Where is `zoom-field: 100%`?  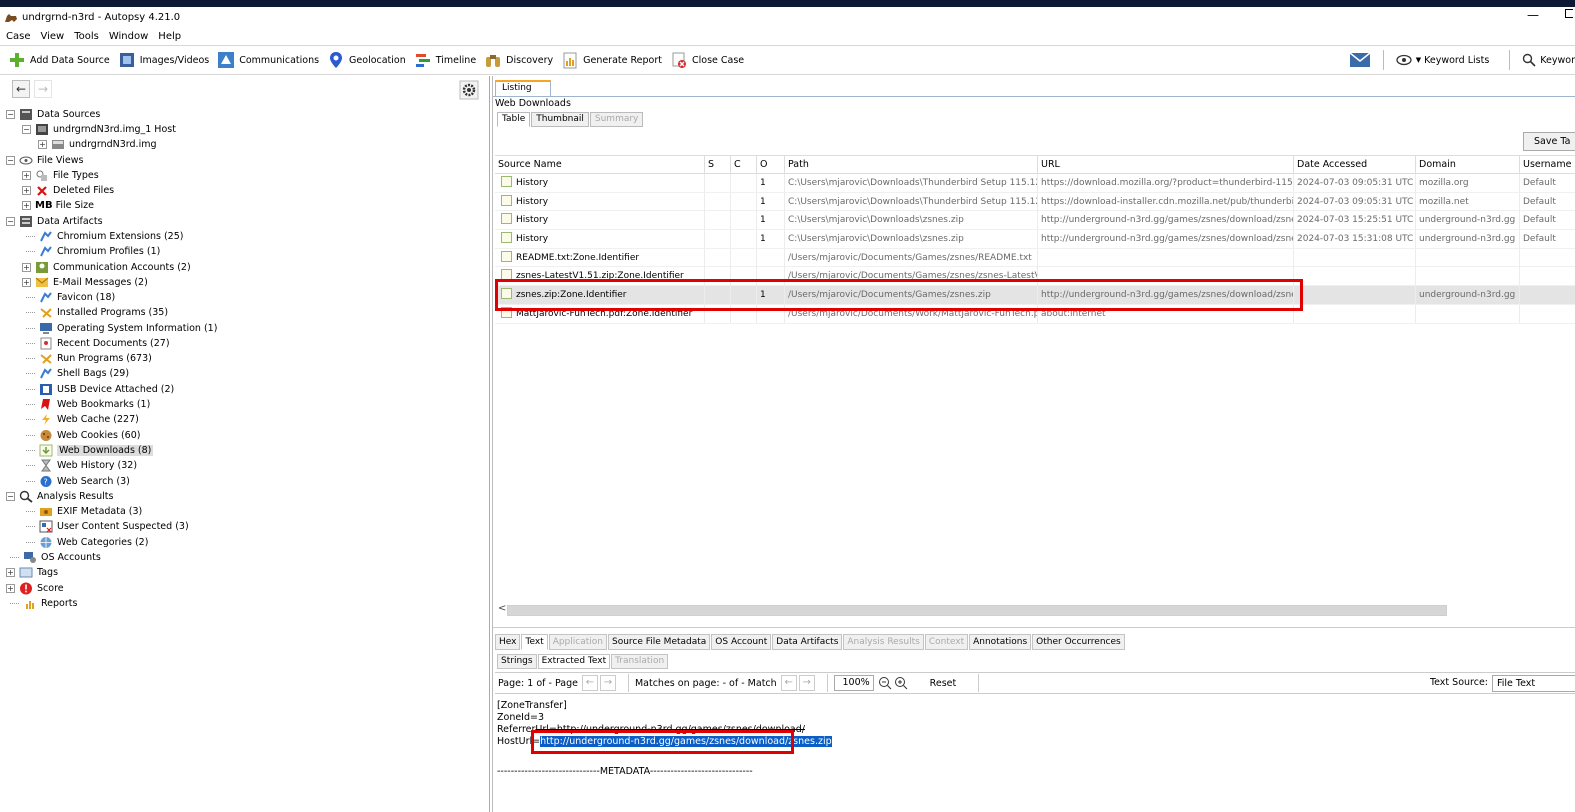
zoom-field: 100% is located at coordinates (853, 683).